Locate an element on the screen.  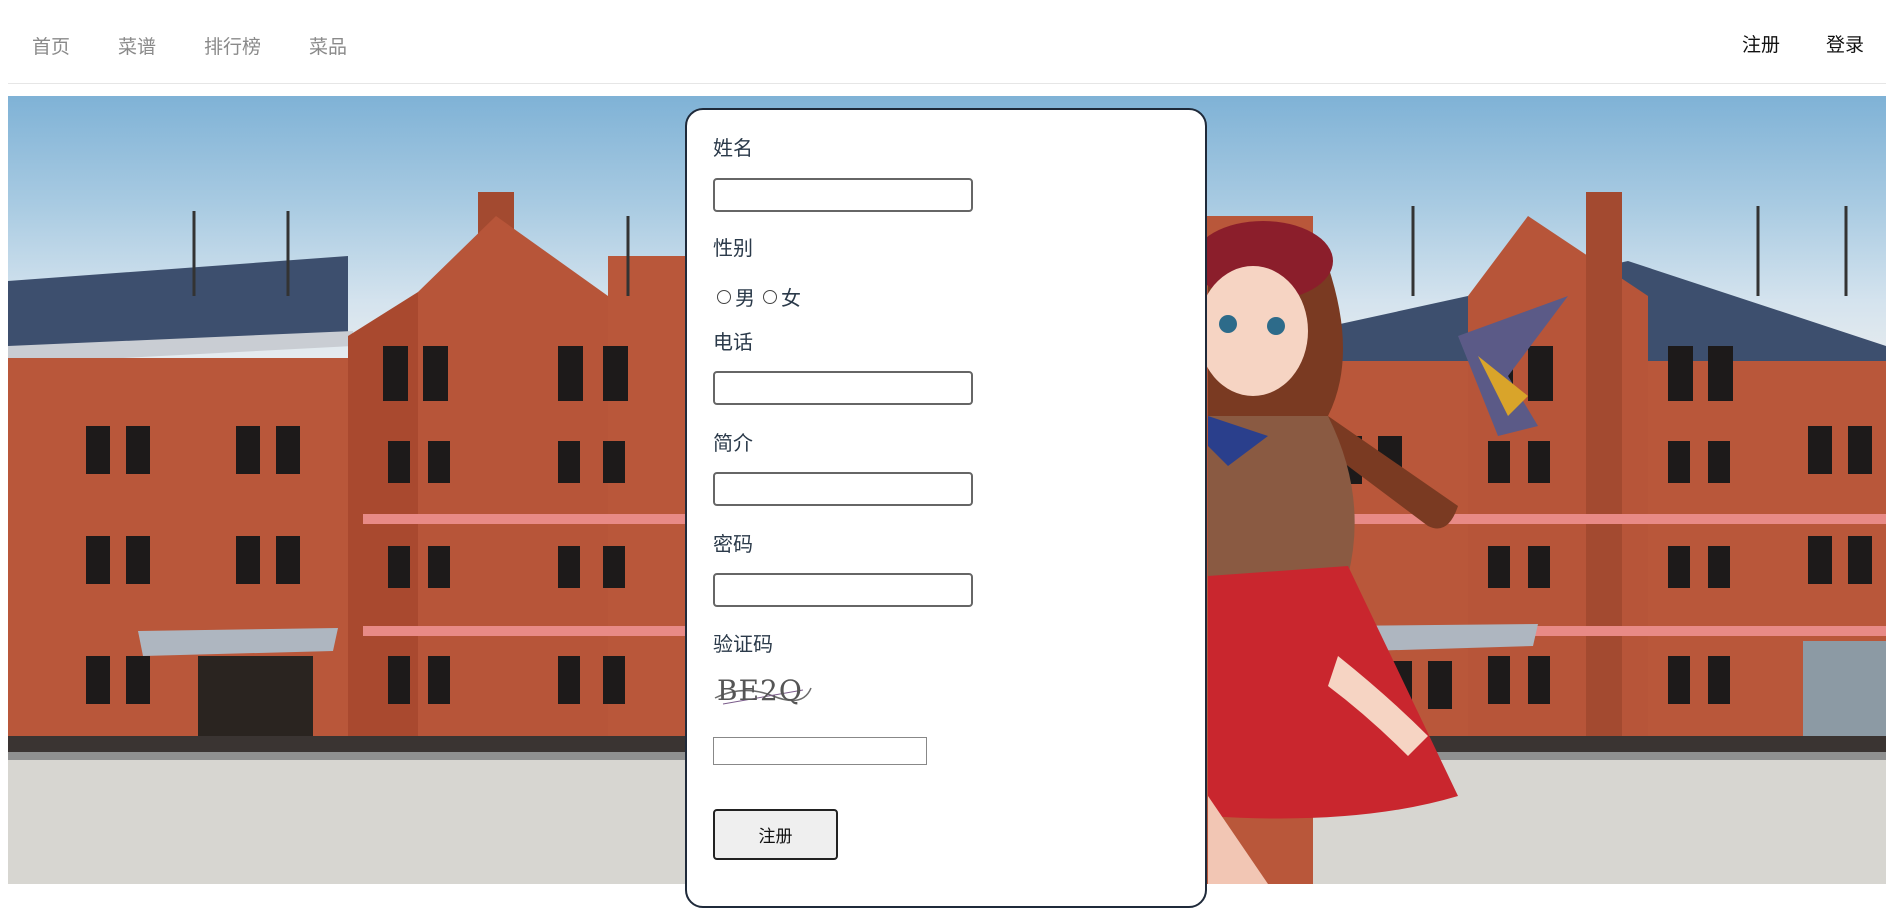
password-input is located at coordinates (843, 590).